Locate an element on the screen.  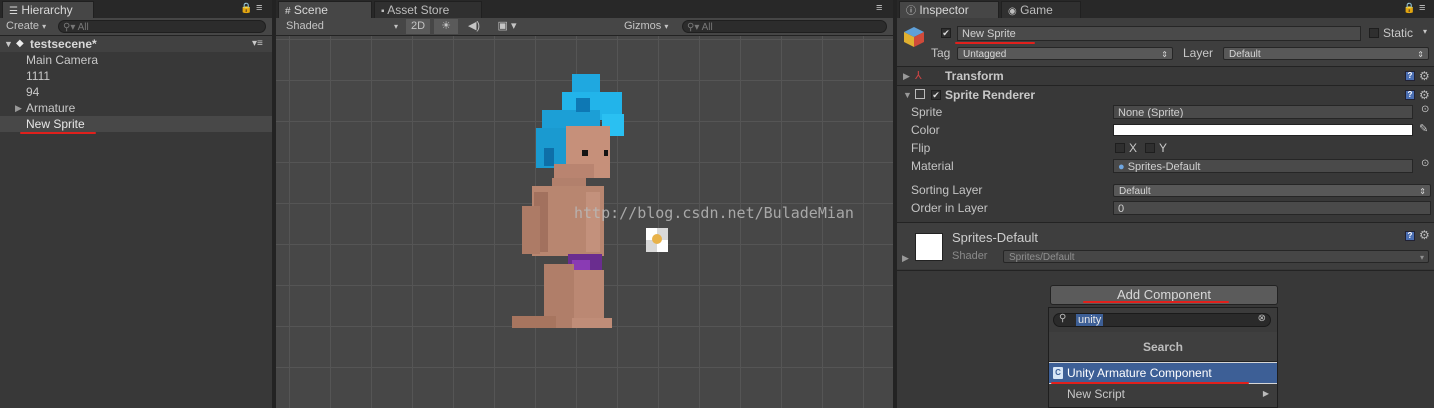
eyedropper-icon: ✎ is located at coordinates (1423, 128).